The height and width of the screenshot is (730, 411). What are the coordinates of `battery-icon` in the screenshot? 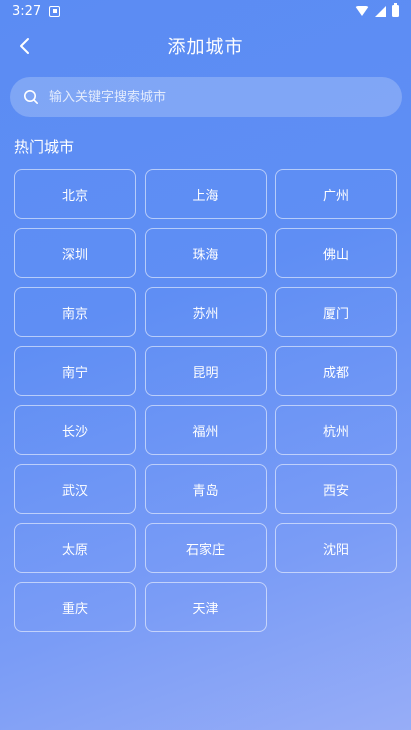 It's located at (395, 10).